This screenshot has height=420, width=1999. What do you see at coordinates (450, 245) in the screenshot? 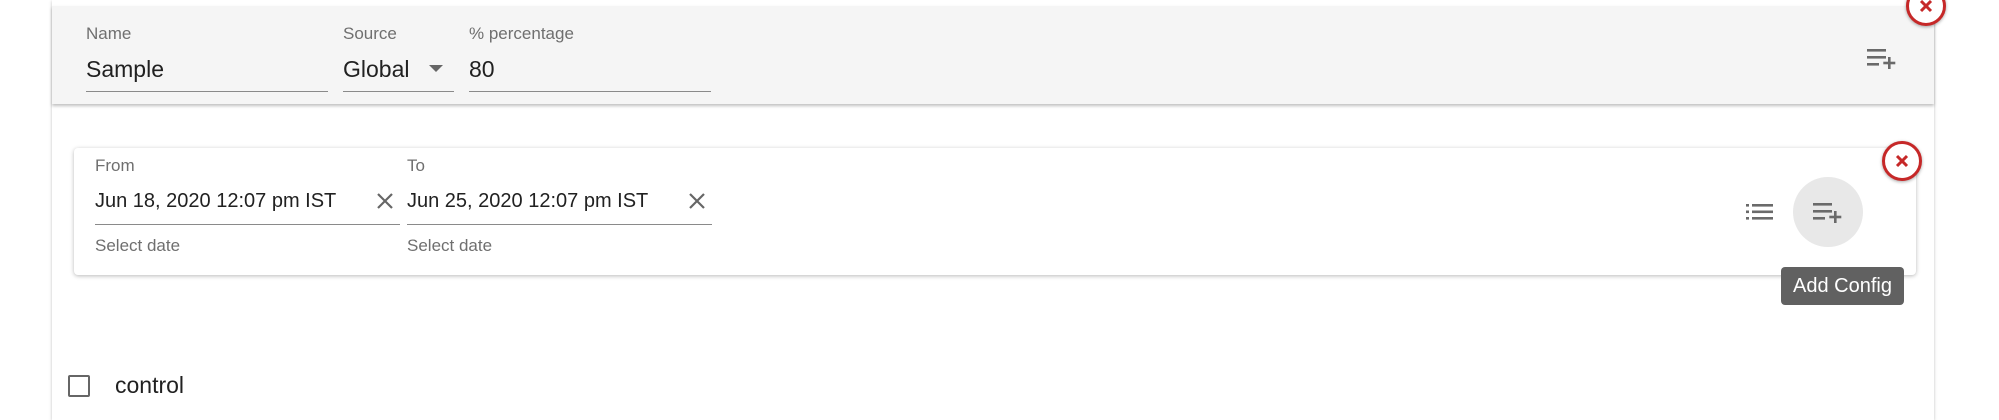
I see `to-hint: Select date` at bounding box center [450, 245].